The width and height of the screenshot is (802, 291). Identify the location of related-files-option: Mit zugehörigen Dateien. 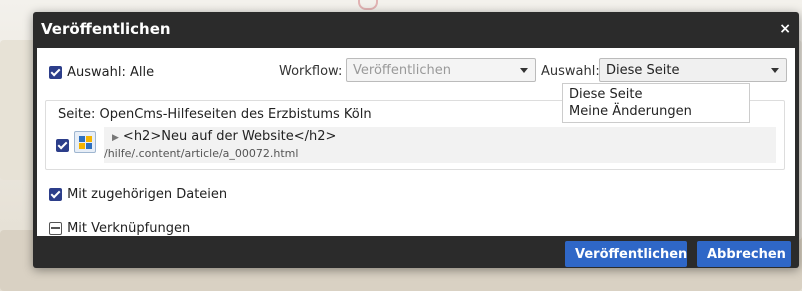
(138, 193).